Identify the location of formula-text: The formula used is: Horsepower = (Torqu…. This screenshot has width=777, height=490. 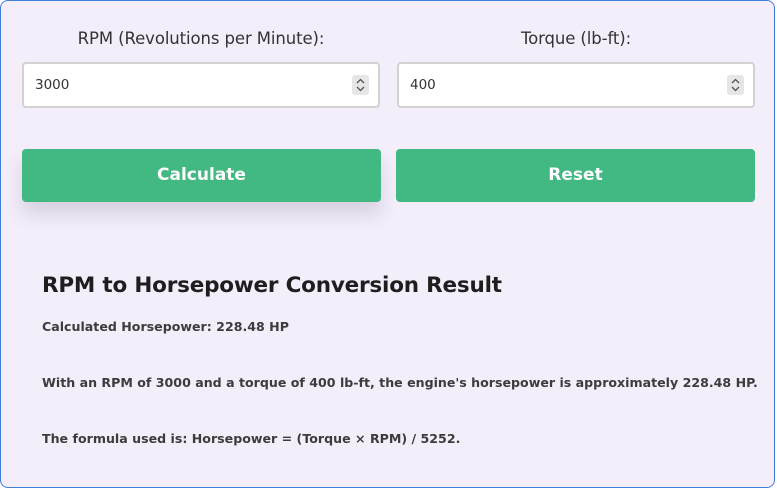
(251, 438).